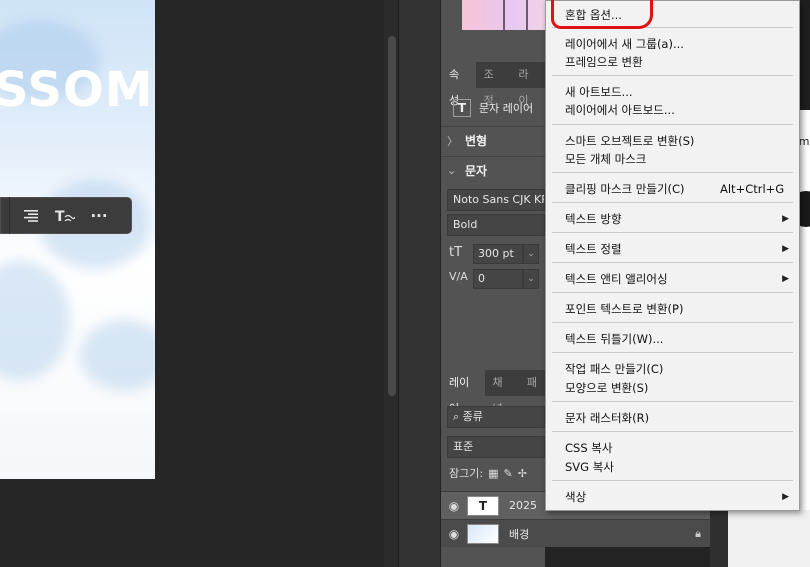 This screenshot has width=810, height=567. Describe the element at coordinates (672, 249) in the screenshot. I see `menu-item: 텍스트 정렬 ▶` at that location.